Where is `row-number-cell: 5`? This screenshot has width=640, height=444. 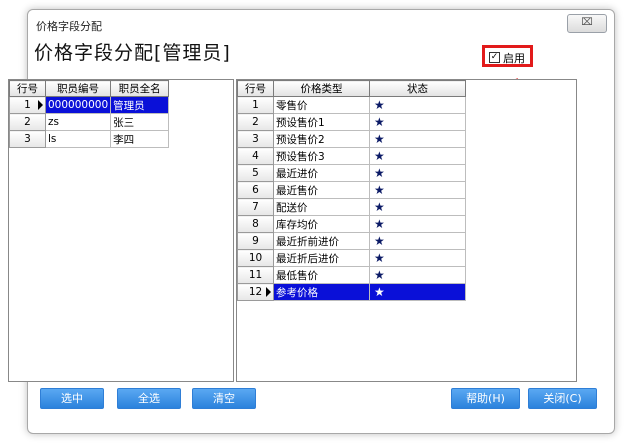 row-number-cell: 5 is located at coordinates (255, 173).